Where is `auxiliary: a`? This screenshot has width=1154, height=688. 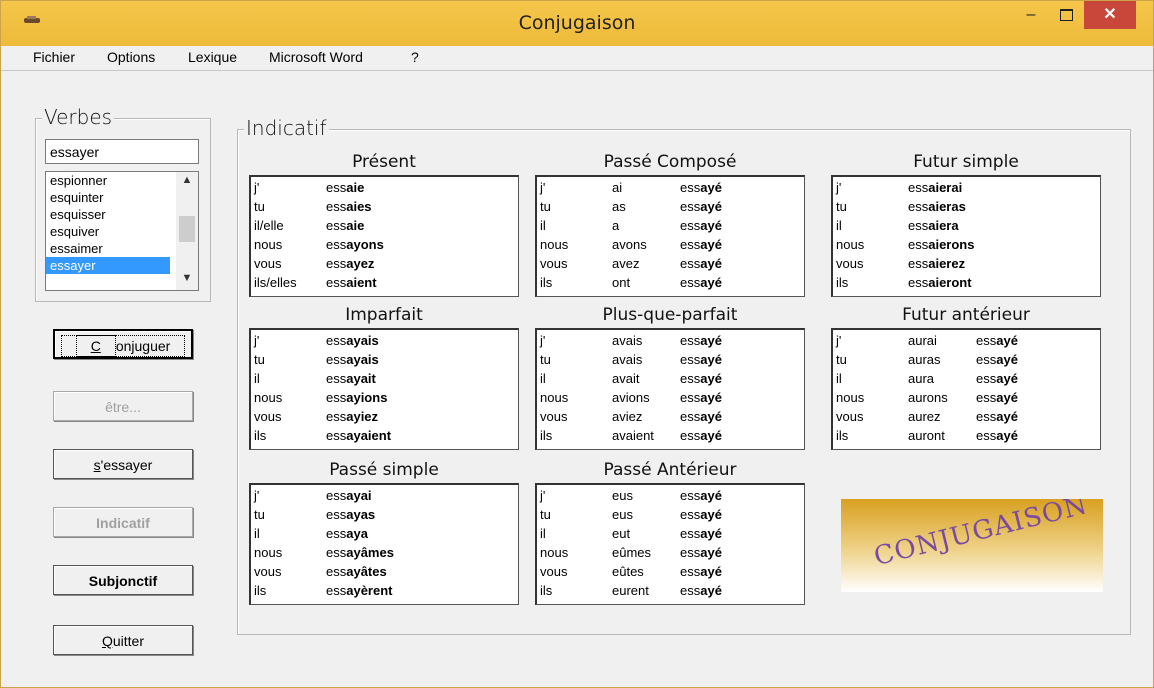 auxiliary: a is located at coordinates (616, 225).